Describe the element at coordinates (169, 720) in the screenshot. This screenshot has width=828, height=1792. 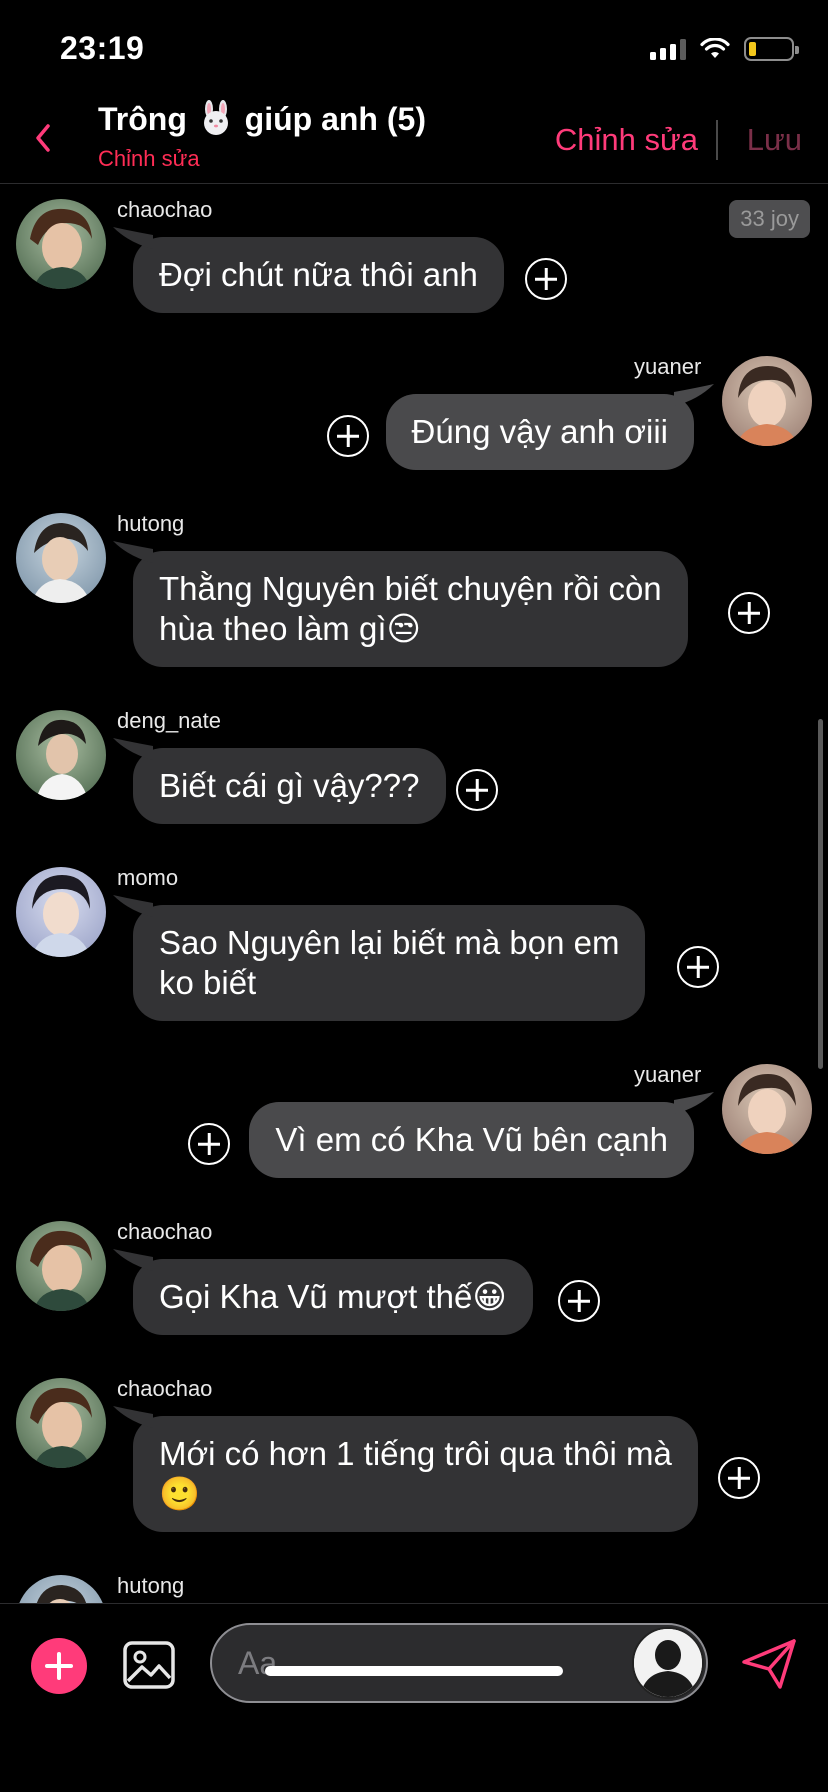
I see `message-username: deng_nate` at that location.